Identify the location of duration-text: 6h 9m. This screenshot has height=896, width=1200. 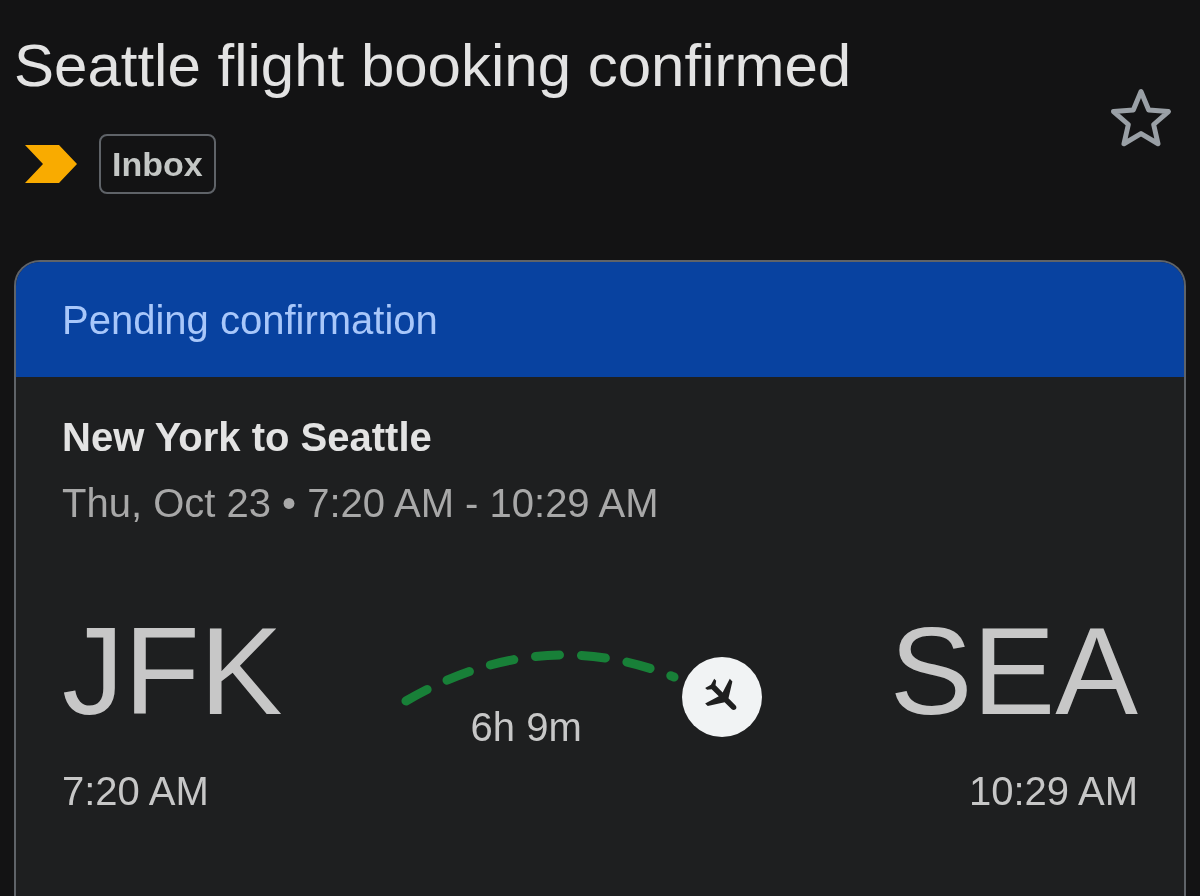
(526, 727).